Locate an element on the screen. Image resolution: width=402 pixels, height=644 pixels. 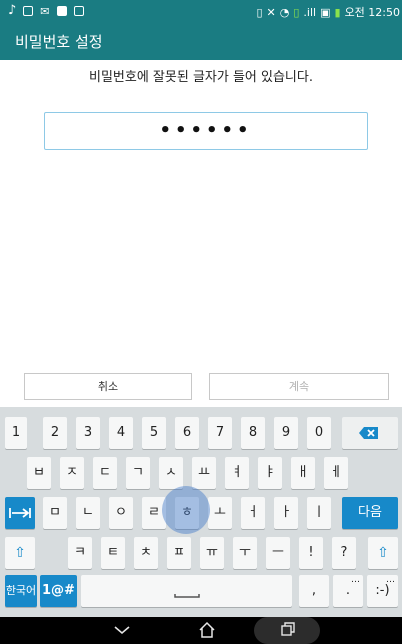
back-icon is located at coordinates (122, 630).